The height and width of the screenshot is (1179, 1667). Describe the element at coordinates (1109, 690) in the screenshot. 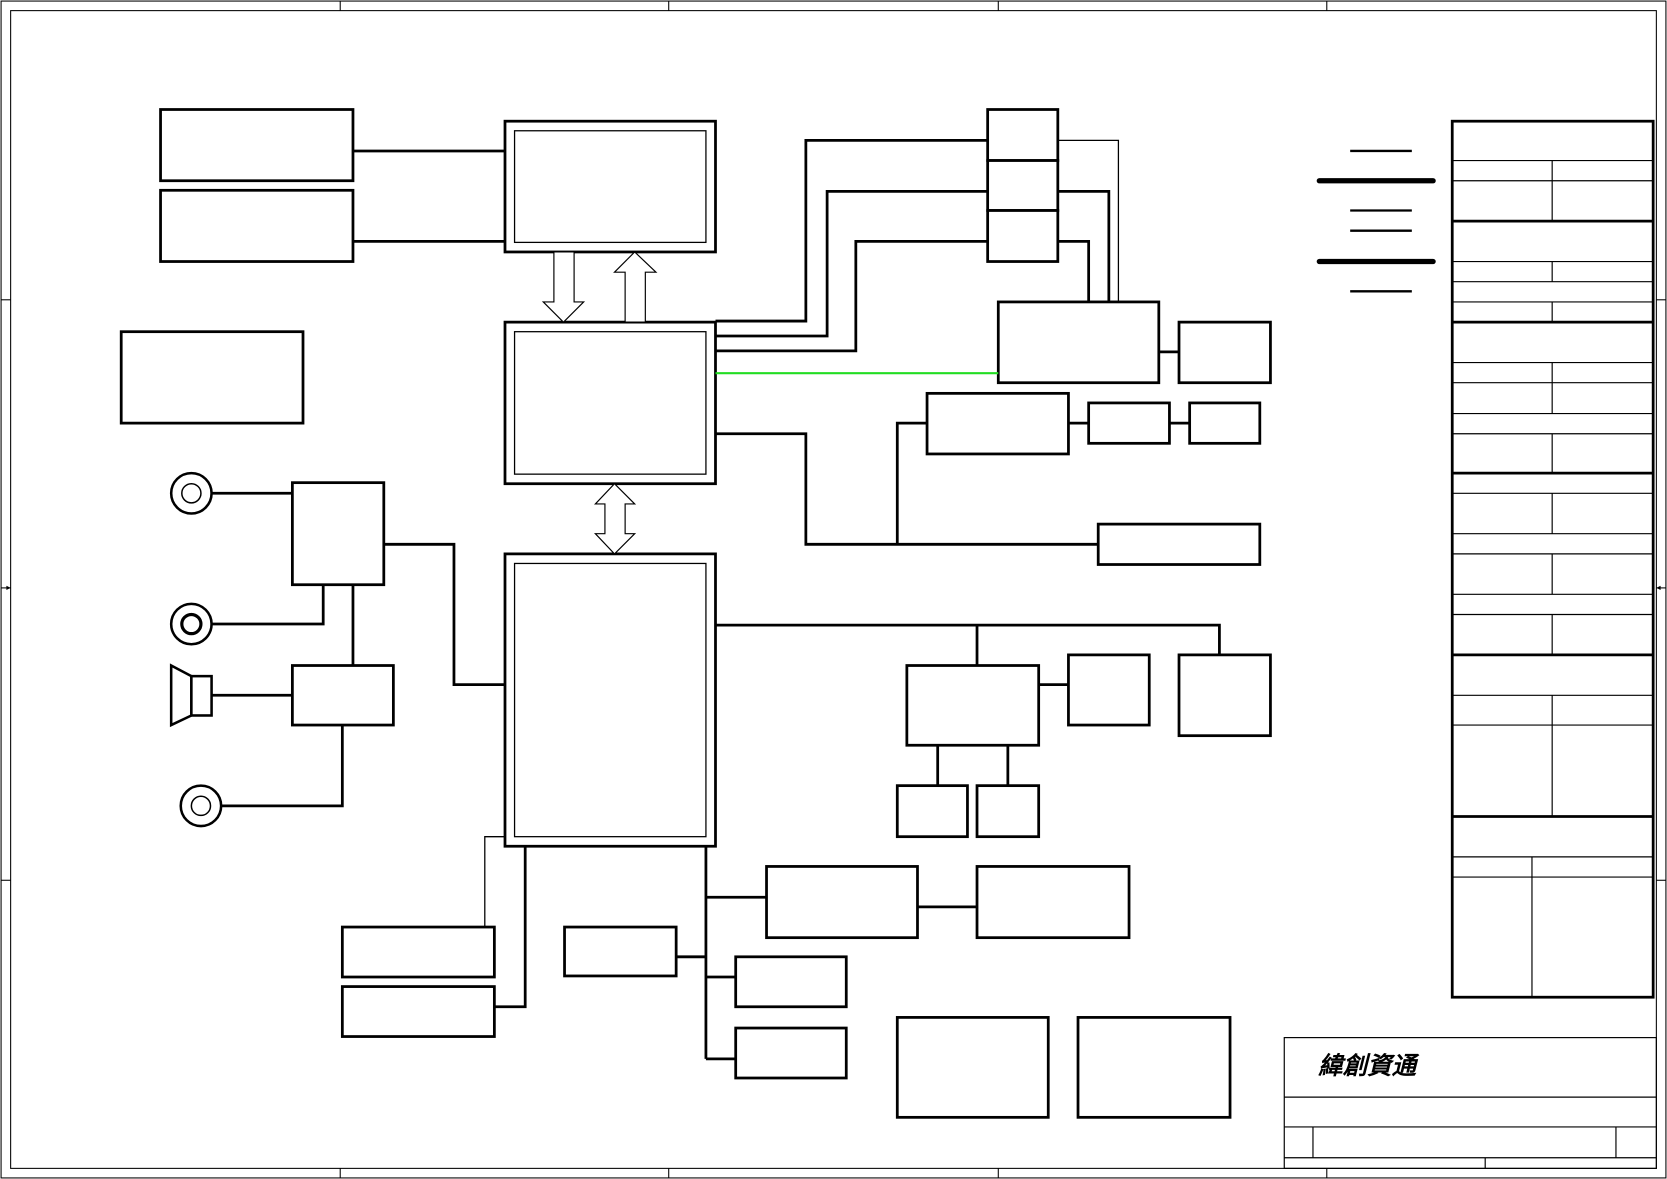

I see `block-hub-side` at that location.